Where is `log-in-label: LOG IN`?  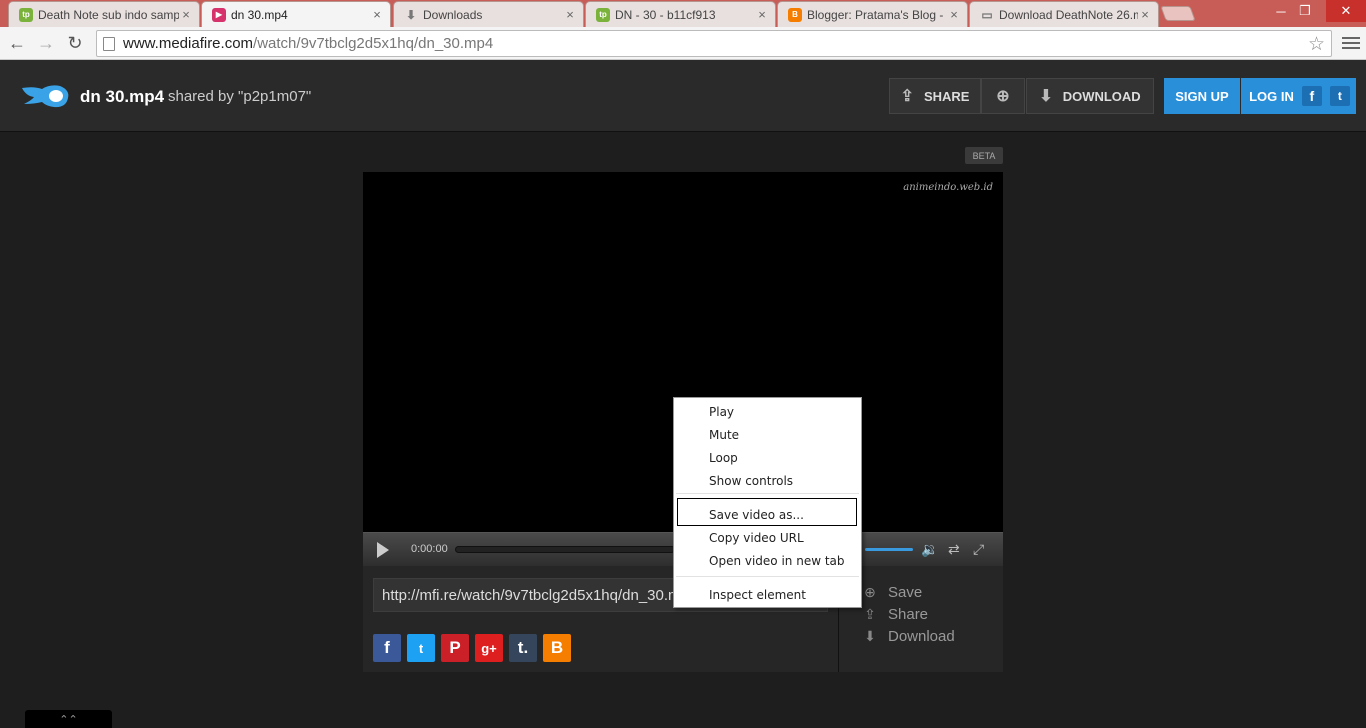
log-in-label: LOG IN is located at coordinates (1271, 96).